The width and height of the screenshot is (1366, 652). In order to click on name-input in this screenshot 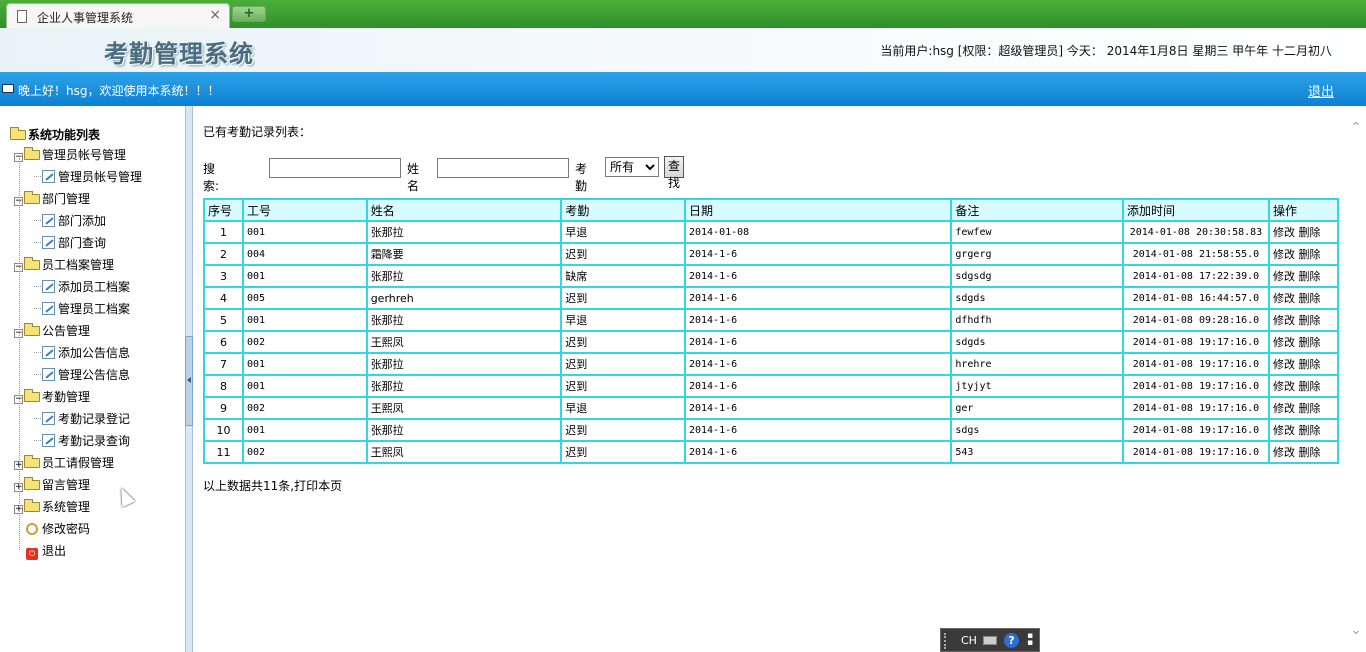, I will do `click(503, 168)`.